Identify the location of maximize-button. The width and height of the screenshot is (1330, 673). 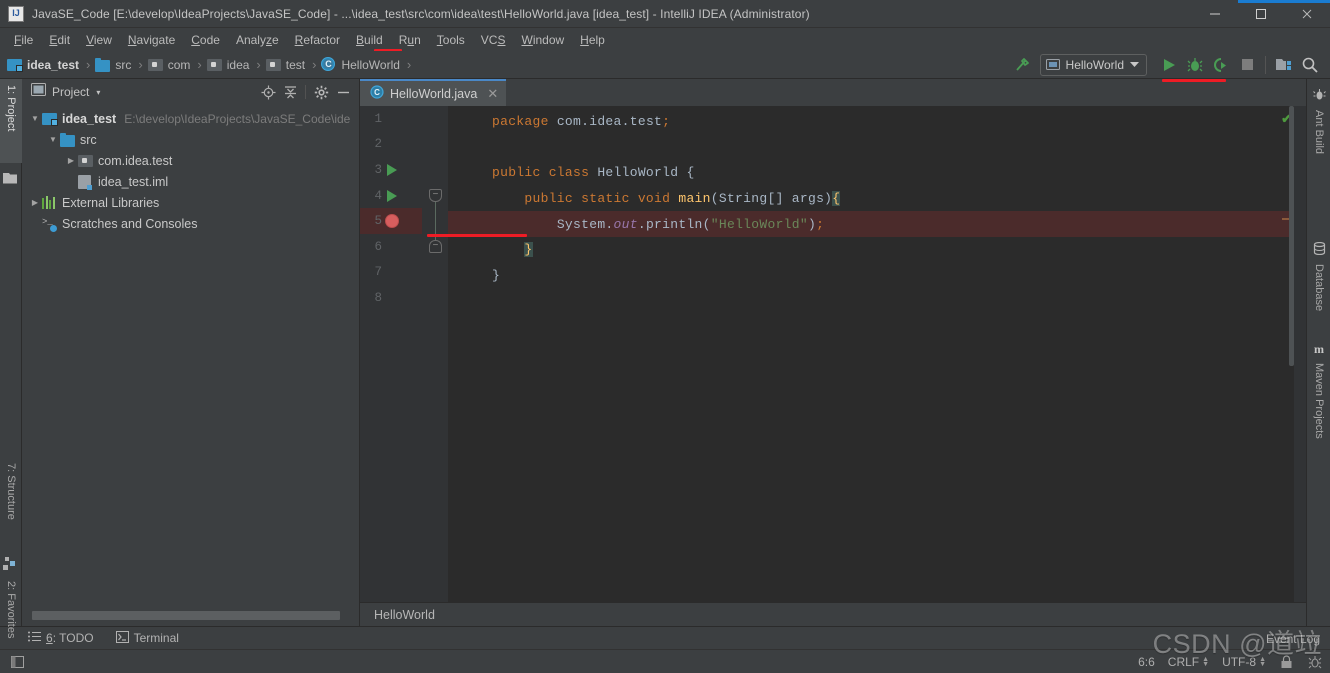
(1261, 14).